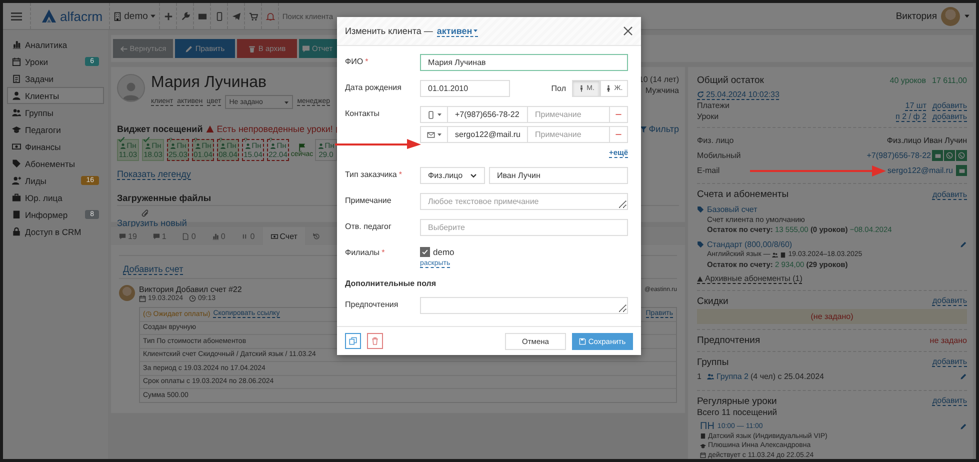 This screenshot has height=462, width=979. What do you see at coordinates (465, 88) in the screenshot?
I see `date-field: 01.01.2010` at bounding box center [465, 88].